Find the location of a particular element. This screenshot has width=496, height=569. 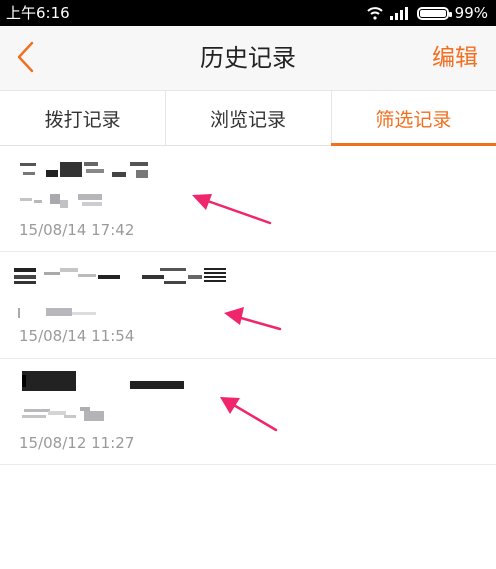

edit-button: 编辑 is located at coordinates (455, 58).